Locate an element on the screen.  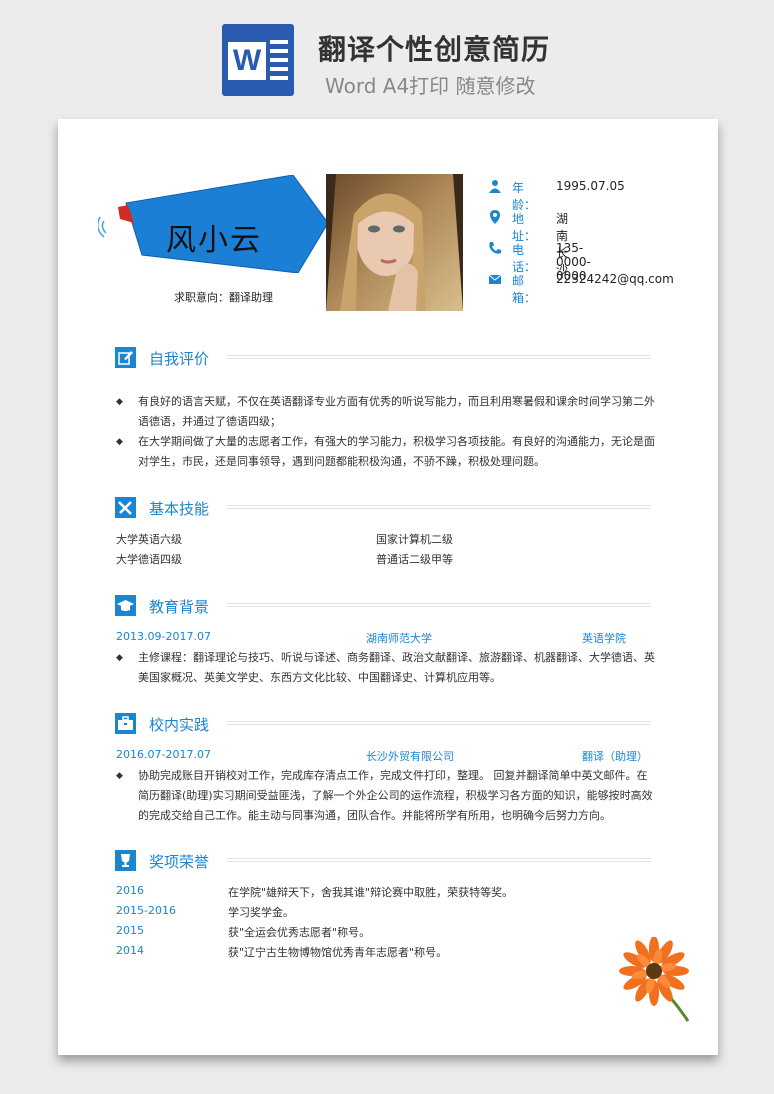
award-row: 2014 获"辽宁古生物博物馆优秀青年志愿者"称号。 is located at coordinates (386, 954).